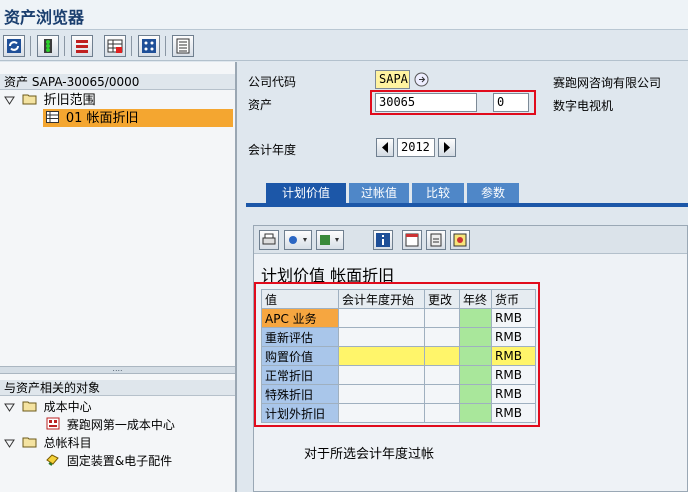  I want to click on tree-label: 成本中心, so click(67, 407).